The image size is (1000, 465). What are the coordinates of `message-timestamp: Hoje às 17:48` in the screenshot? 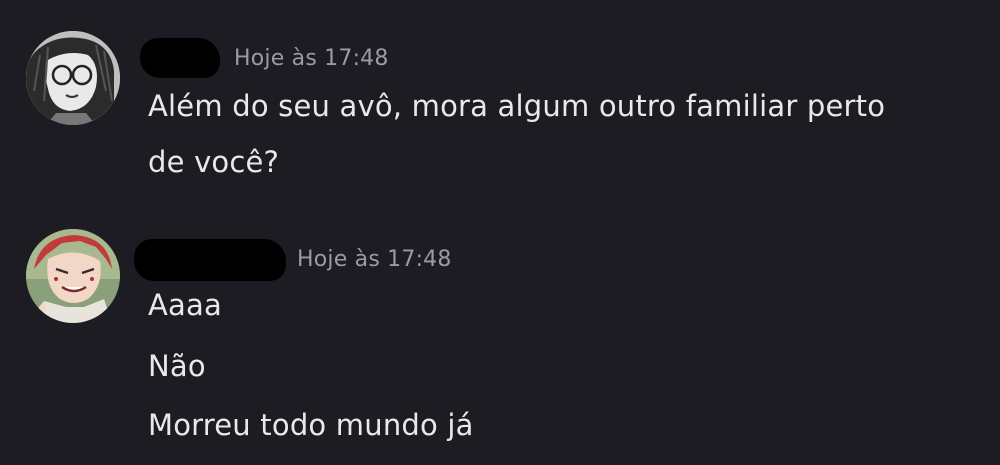 It's located at (374, 259).